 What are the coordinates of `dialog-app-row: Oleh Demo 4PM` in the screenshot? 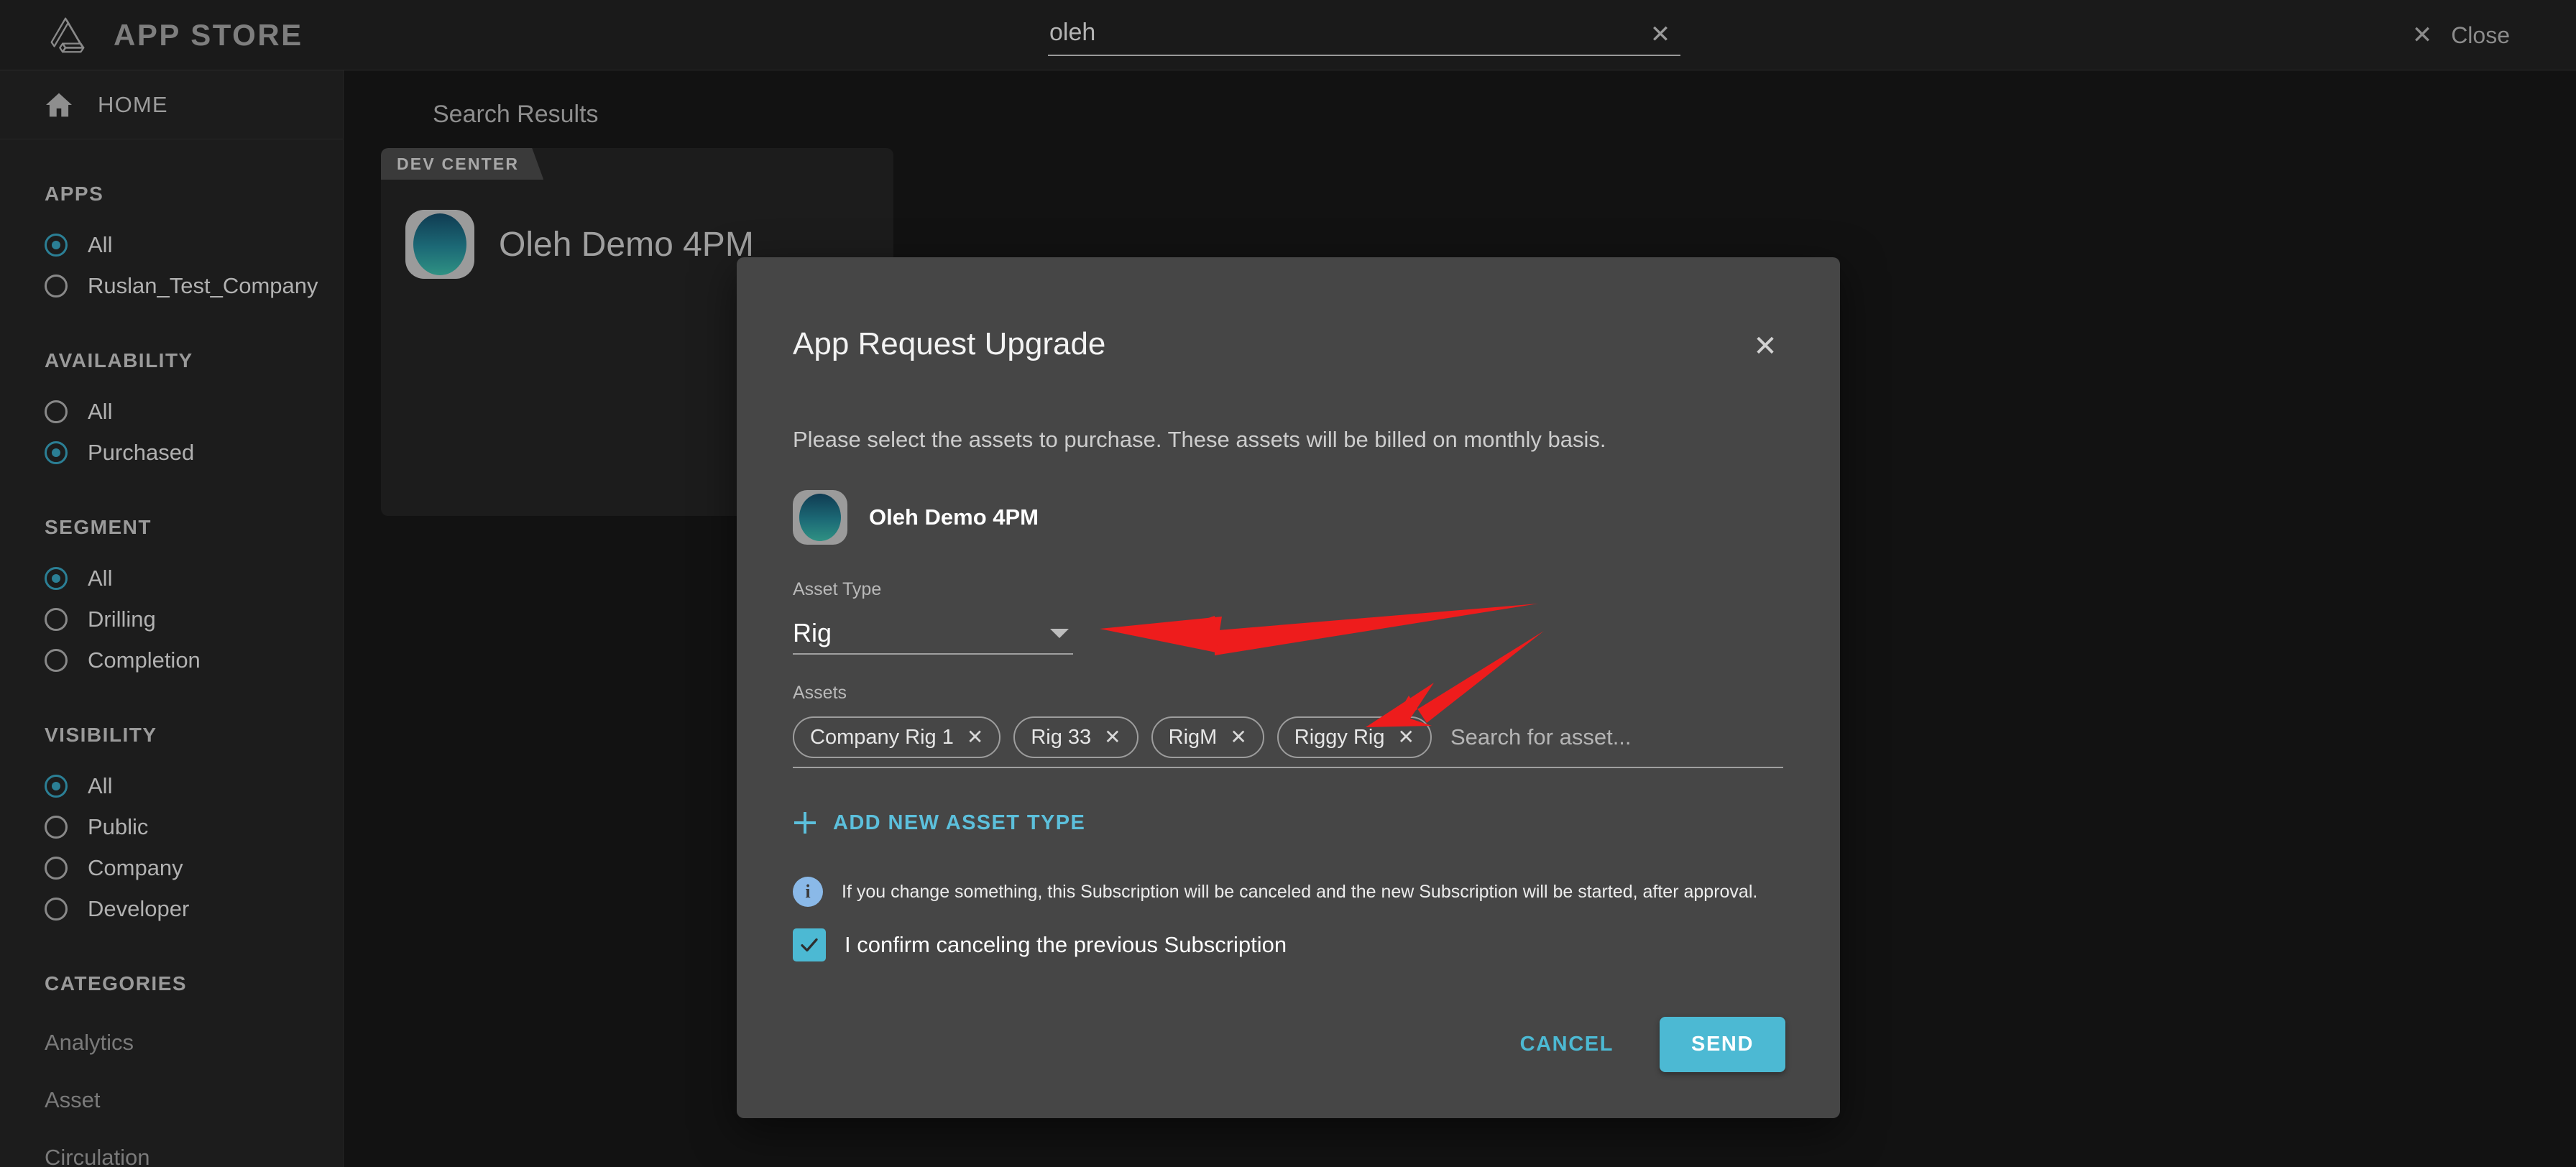 It's located at (916, 517).